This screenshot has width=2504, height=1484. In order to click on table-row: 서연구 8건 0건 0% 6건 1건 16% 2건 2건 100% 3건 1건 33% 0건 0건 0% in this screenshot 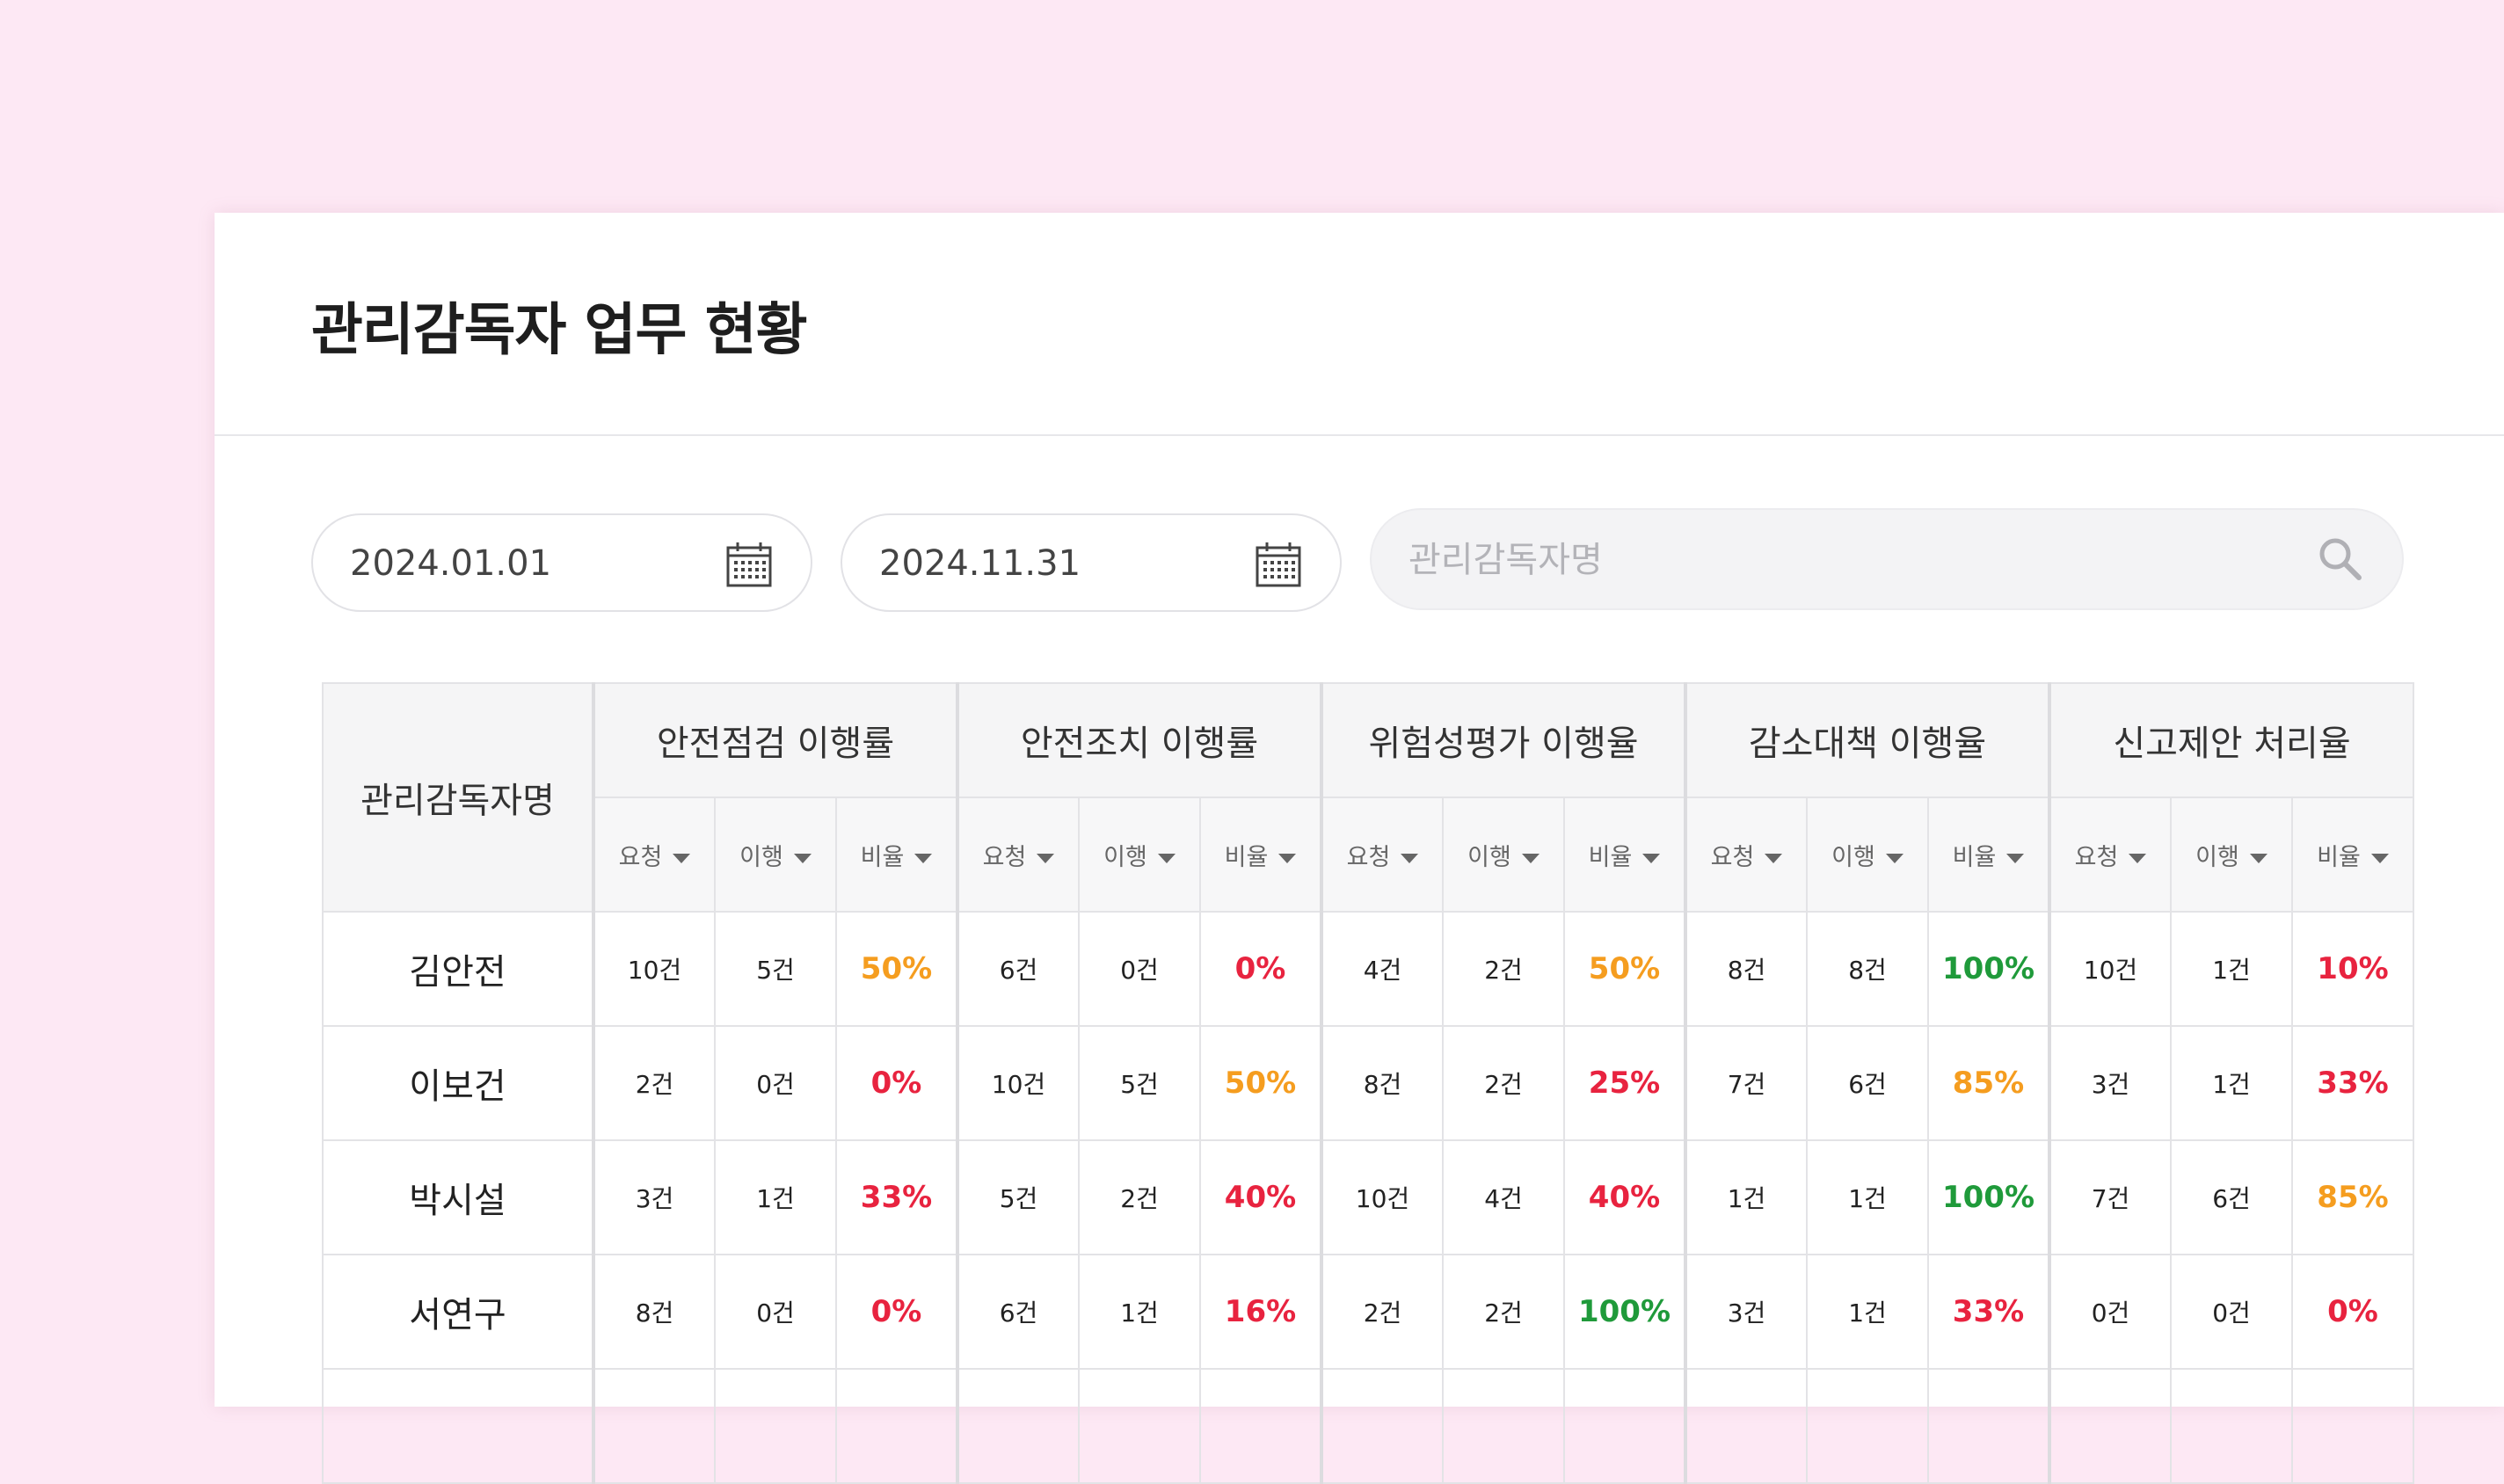, I will do `click(1368, 1312)`.